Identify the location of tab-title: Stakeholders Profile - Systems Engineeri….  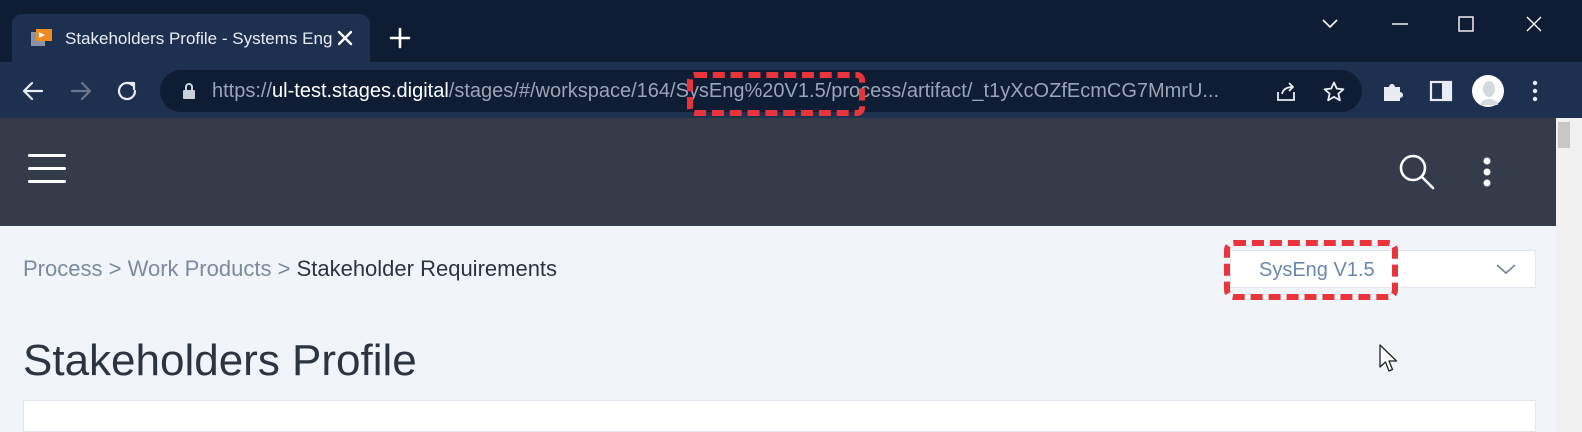
(199, 38).